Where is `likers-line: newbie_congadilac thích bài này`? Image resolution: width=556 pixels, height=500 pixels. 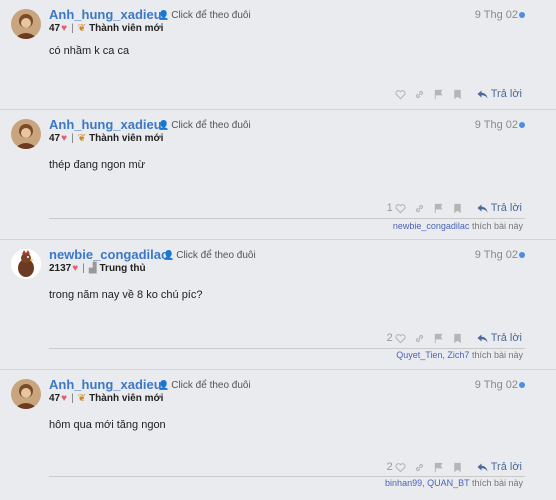 likers-line: newbie_congadilac thích bài này is located at coordinates (458, 226).